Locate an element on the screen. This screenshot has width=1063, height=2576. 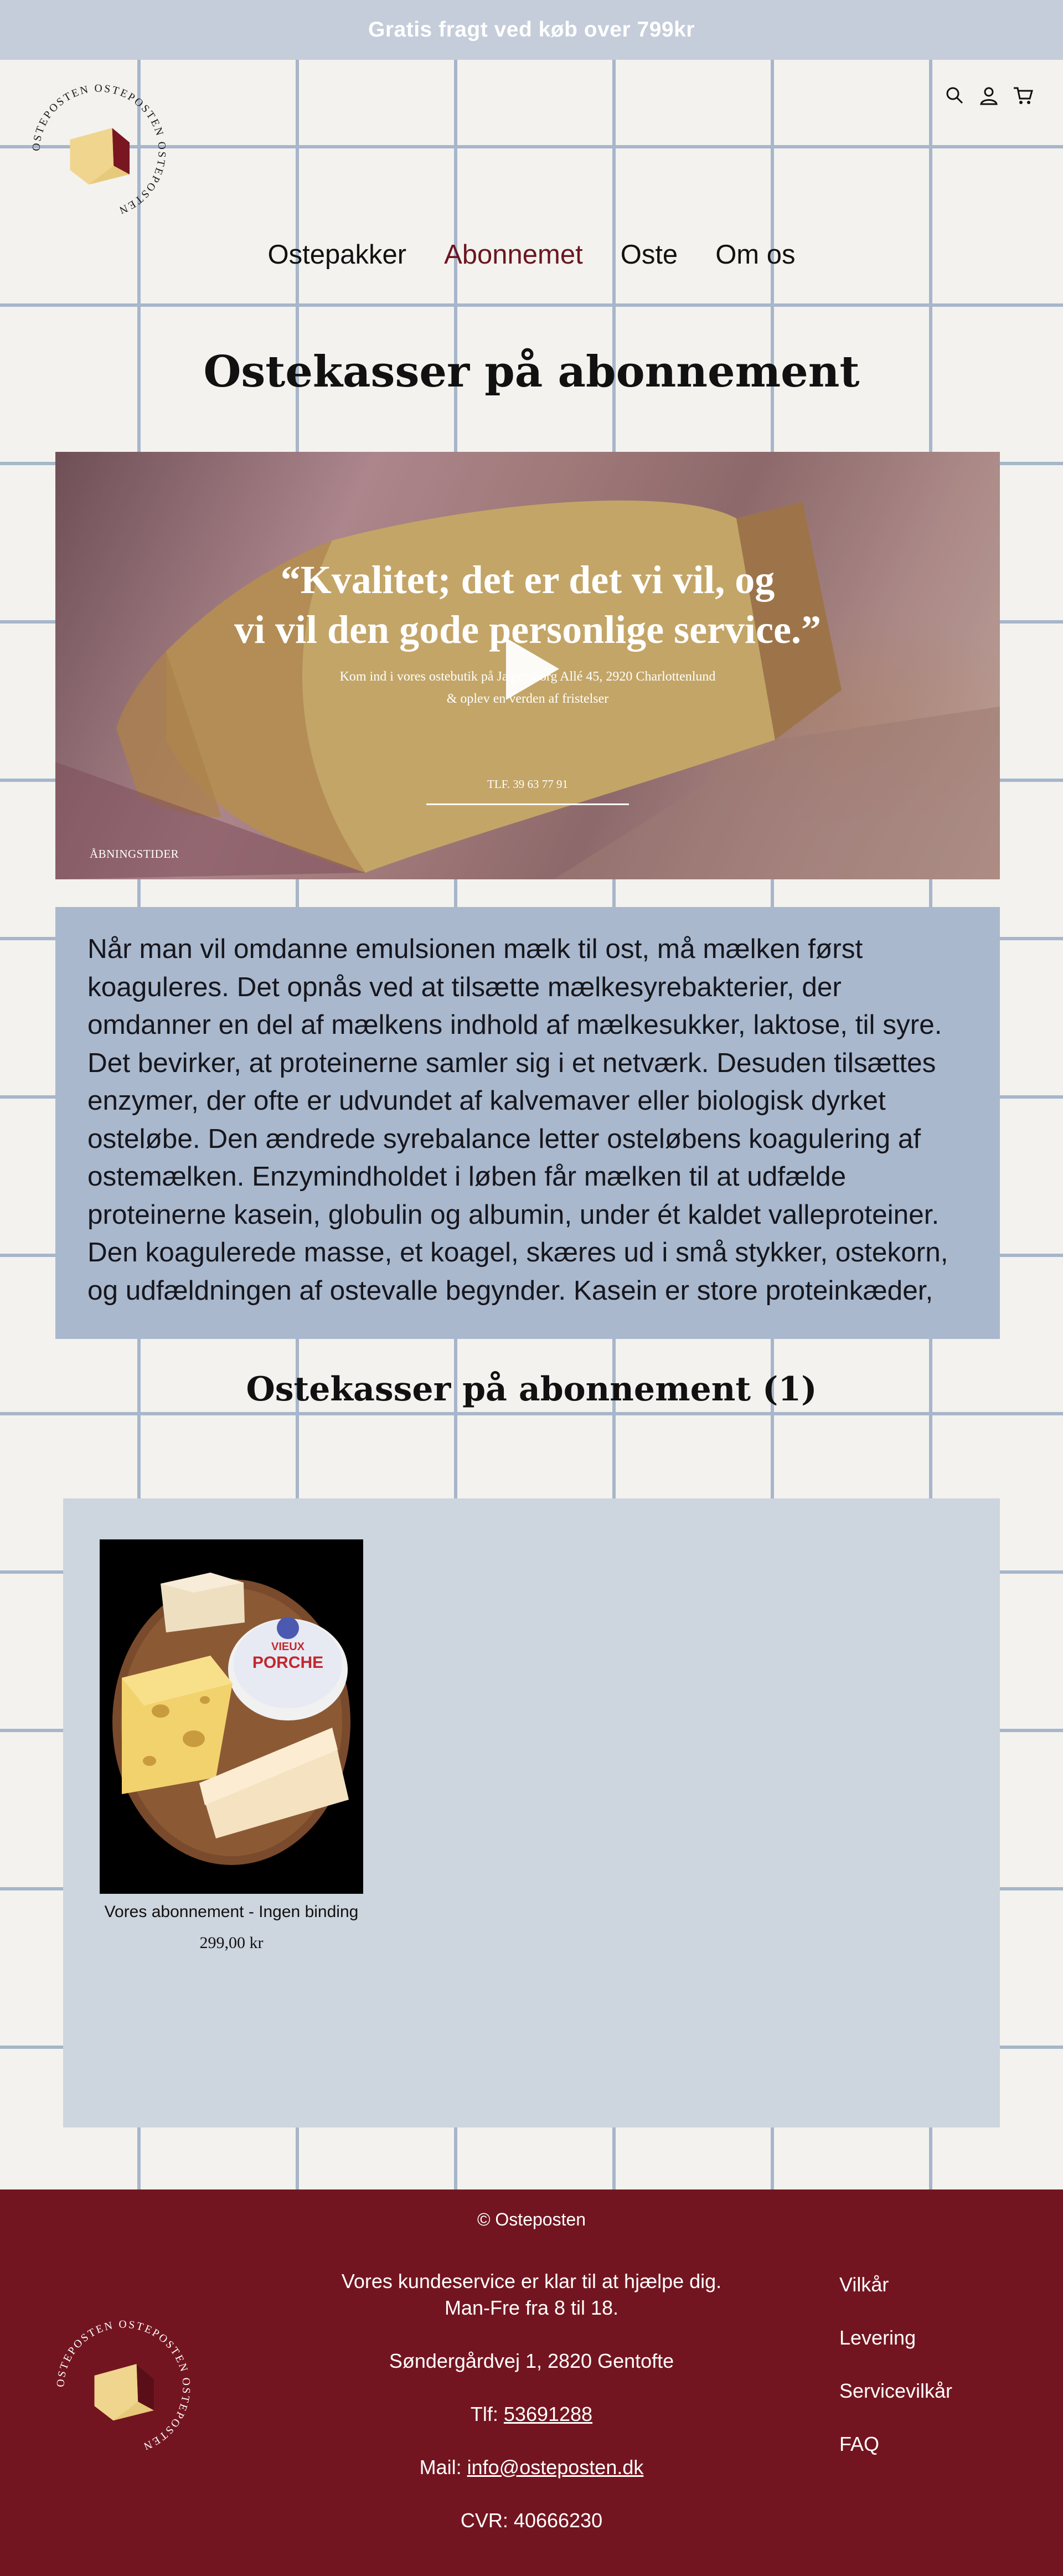
product-name: Vores abonnement - Ingen binding is located at coordinates (231, 1912).